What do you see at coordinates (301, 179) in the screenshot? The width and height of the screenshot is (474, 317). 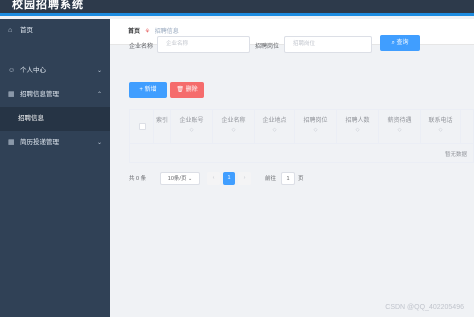 I see `page-suffix: 页` at bounding box center [301, 179].